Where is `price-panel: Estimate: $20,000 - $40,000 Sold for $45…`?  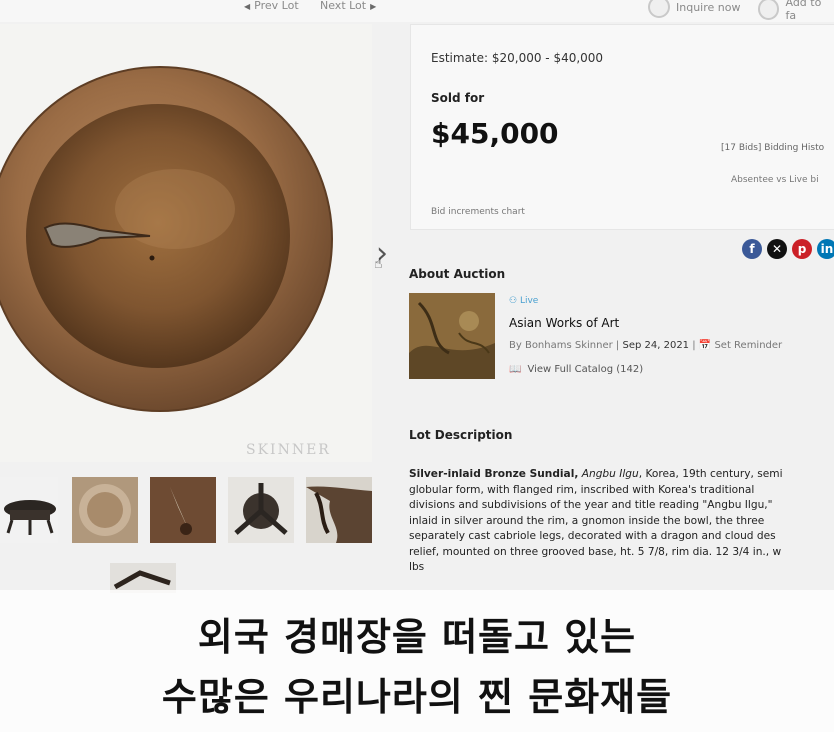
price-panel: Estimate: $20,000 - $40,000 Sold for $45… is located at coordinates (622, 127).